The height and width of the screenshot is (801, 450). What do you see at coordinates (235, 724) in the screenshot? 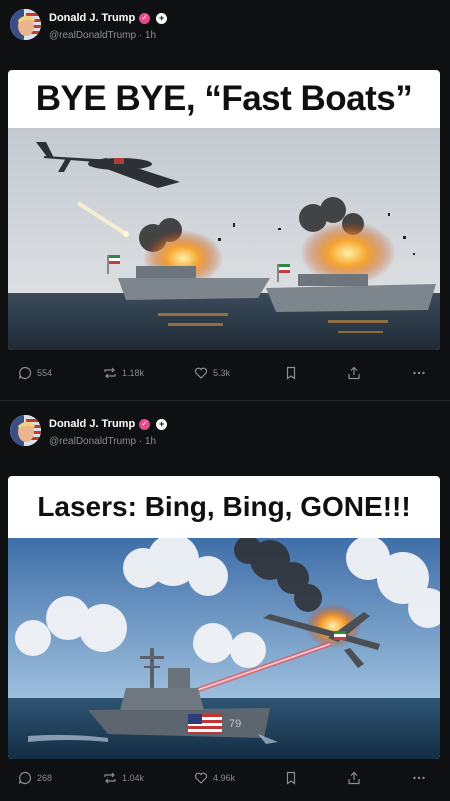
I see `svg-text: 79` at bounding box center [235, 724].